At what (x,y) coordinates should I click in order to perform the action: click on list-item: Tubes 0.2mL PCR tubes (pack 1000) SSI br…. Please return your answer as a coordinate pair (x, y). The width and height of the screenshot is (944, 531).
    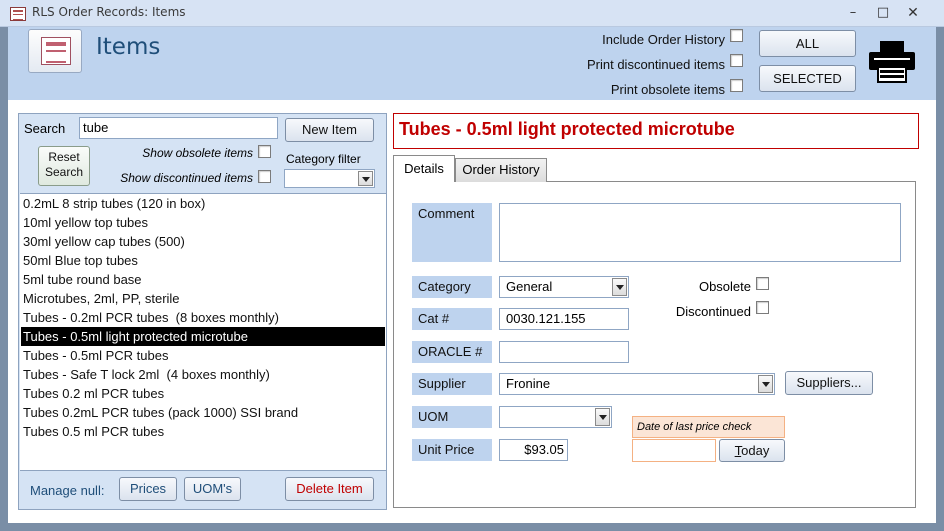
    Looking at the image, I should click on (203, 412).